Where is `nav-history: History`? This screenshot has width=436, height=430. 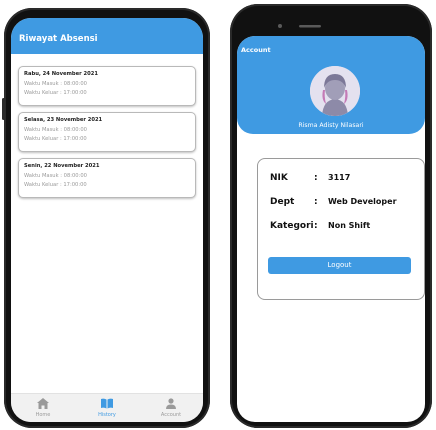
nav-history: History is located at coordinates (107, 408).